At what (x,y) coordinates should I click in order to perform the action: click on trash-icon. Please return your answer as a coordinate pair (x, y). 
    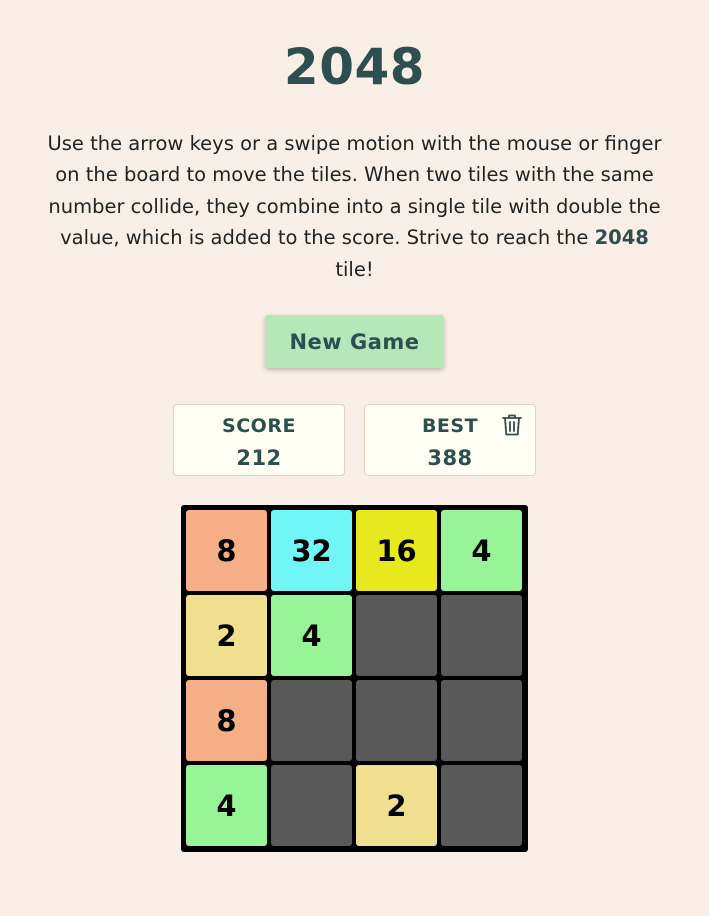
    Looking at the image, I should click on (512, 425).